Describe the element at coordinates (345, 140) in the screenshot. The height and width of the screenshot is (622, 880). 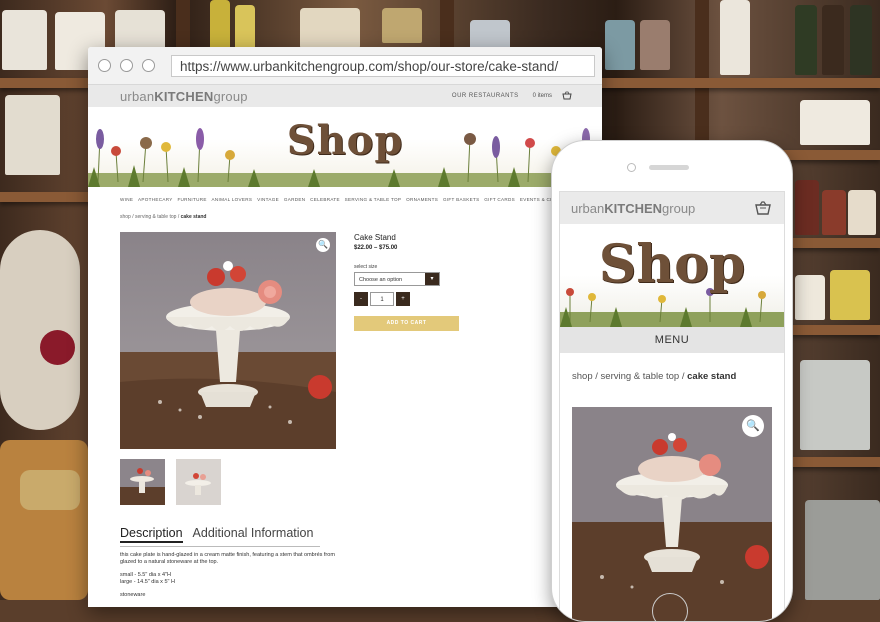
I see `banner-title: Shop` at that location.